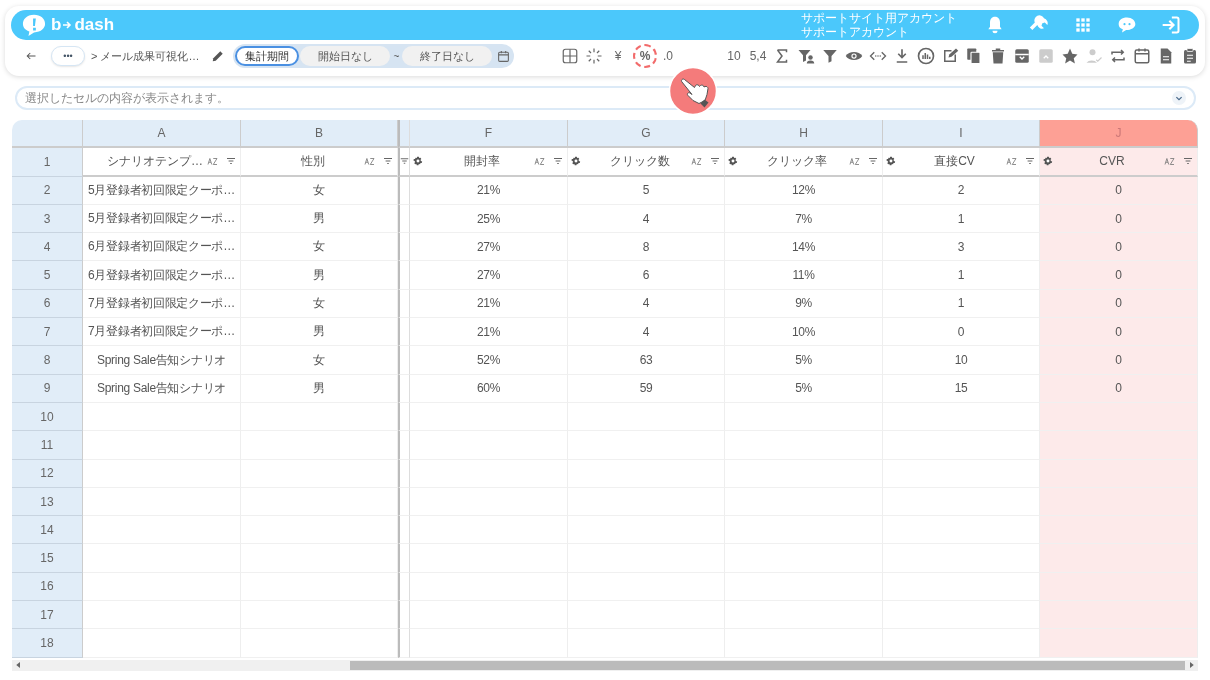 The width and height of the screenshot is (1210, 680). Describe the element at coordinates (758, 56) in the screenshot. I see `format-button: 5,4` at that location.